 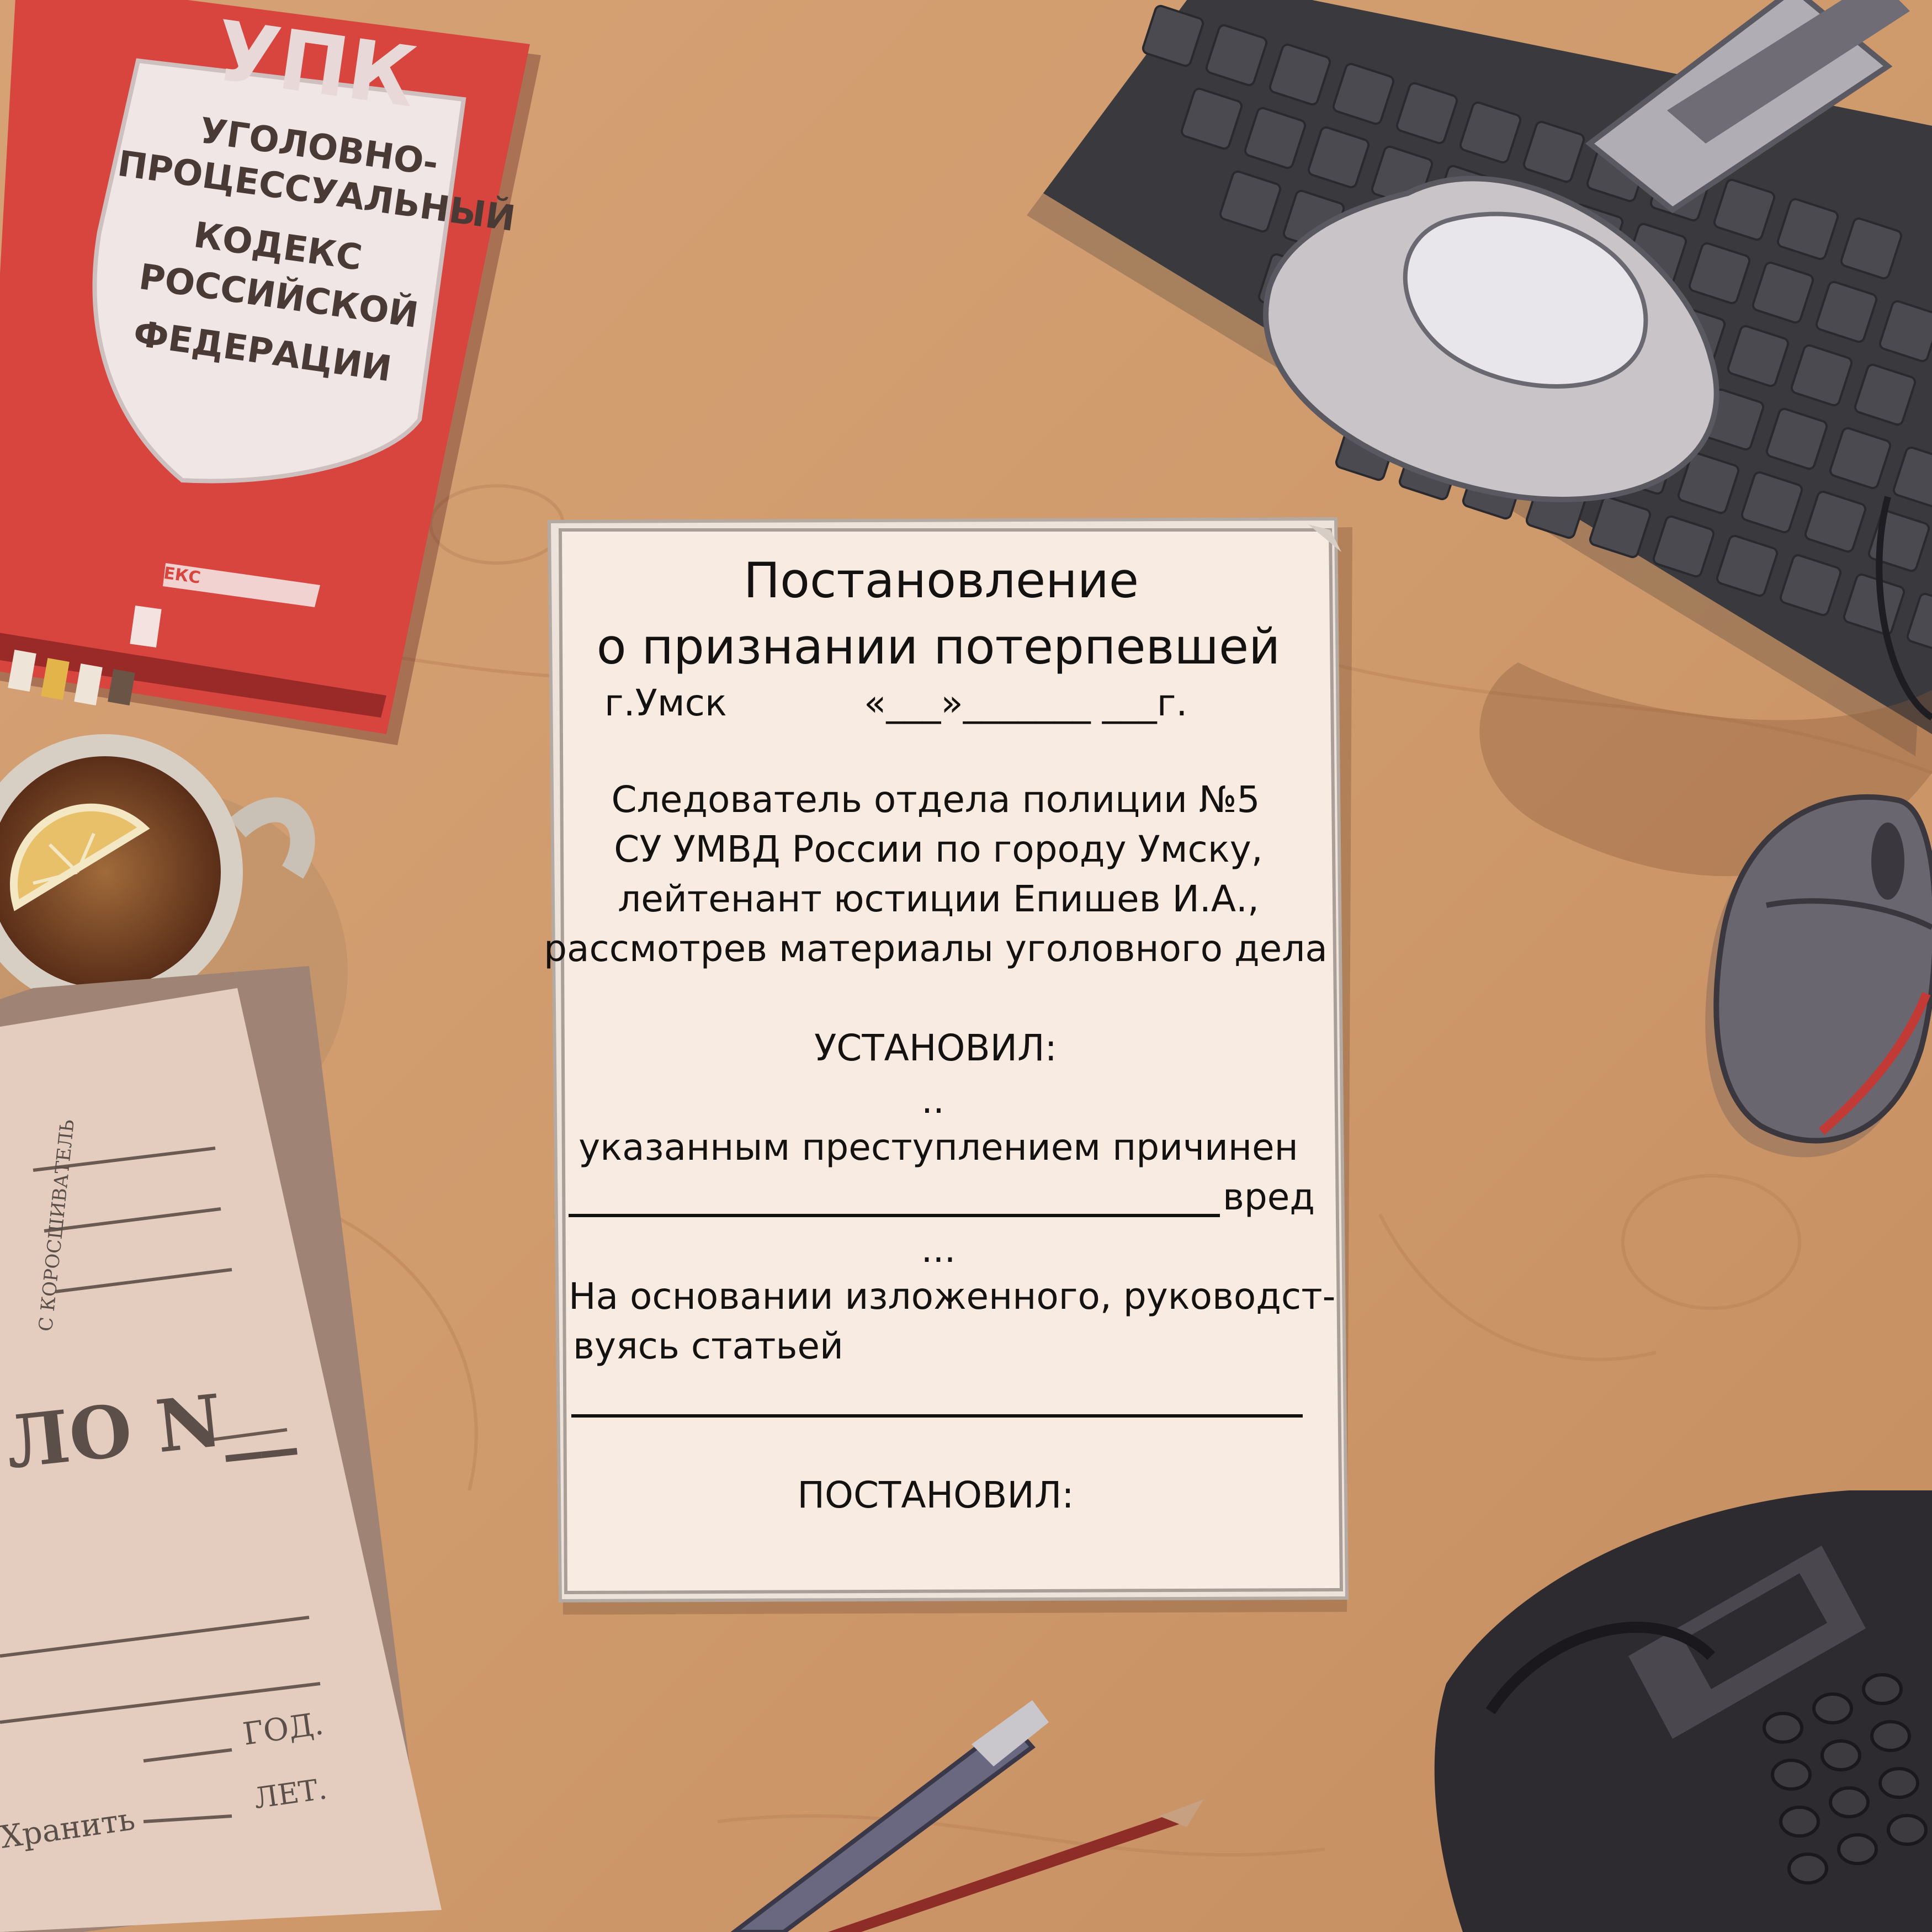 I want to click on intro-line-4: рассмотрев материалы уголовного дела, so click(x=936, y=949).